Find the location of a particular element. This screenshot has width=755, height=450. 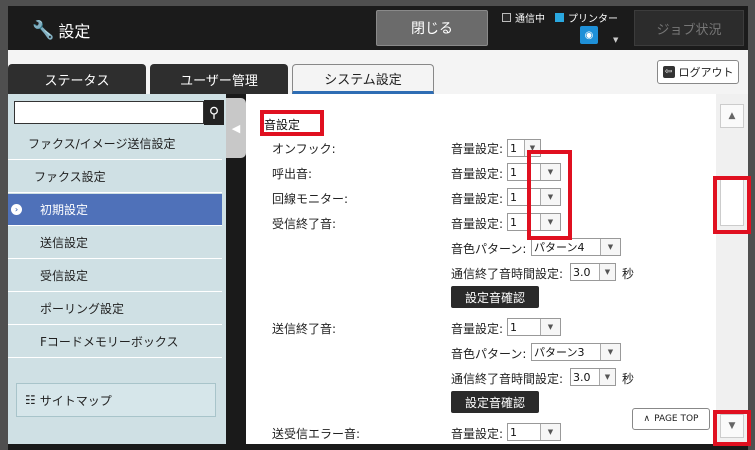

onhook-volume-select: 1 ▼ is located at coordinates (524, 148).